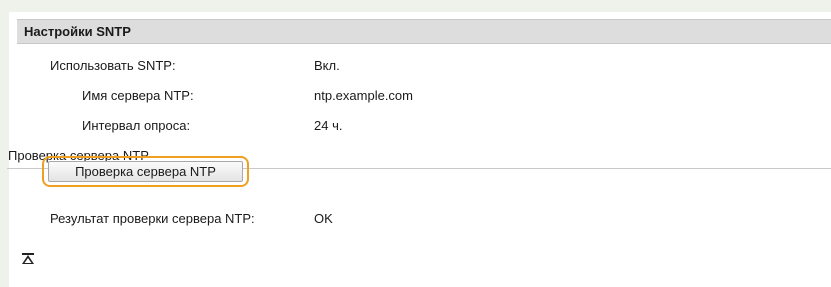 The height and width of the screenshot is (287, 831). Describe the element at coordinates (28, 259) in the screenshot. I see `back-to-top-icon` at that location.